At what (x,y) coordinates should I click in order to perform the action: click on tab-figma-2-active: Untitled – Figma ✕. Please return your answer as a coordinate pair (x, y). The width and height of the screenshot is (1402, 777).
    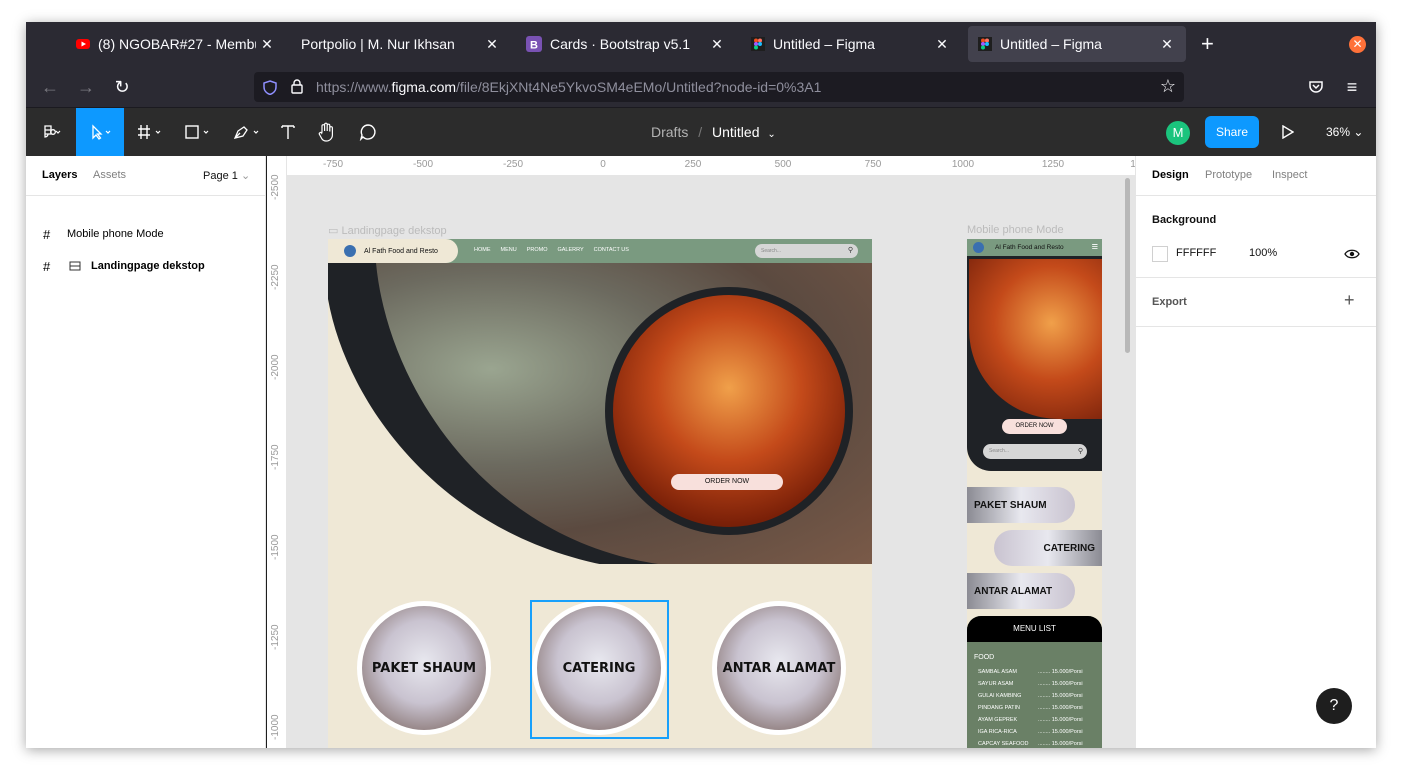
    Looking at the image, I should click on (1077, 44).